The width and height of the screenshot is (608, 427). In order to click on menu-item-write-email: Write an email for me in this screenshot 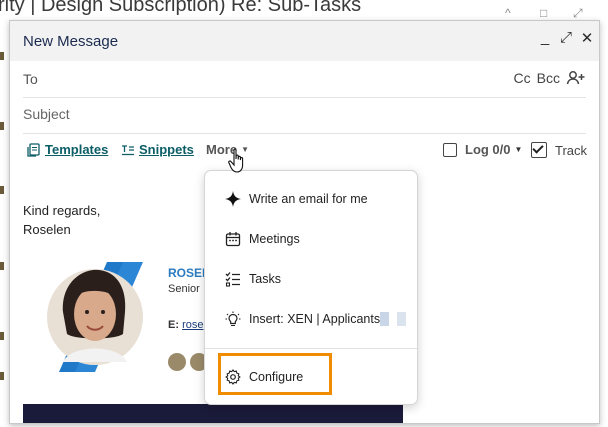, I will do `click(296, 199)`.